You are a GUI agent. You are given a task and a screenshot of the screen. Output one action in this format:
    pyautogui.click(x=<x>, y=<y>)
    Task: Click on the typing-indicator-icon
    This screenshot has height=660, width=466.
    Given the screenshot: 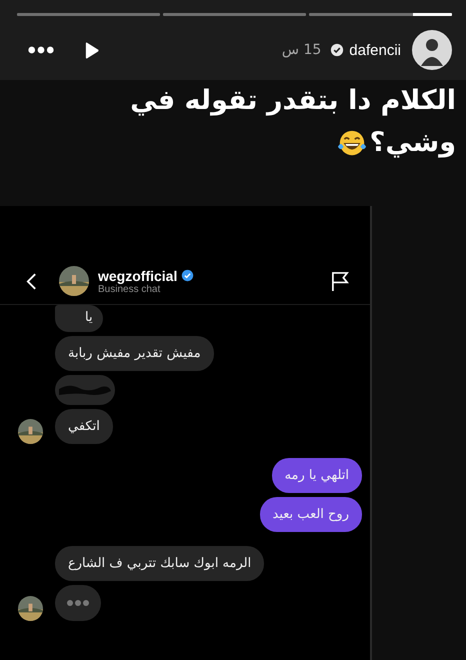 What is the action you would take?
    pyautogui.click(x=78, y=603)
    